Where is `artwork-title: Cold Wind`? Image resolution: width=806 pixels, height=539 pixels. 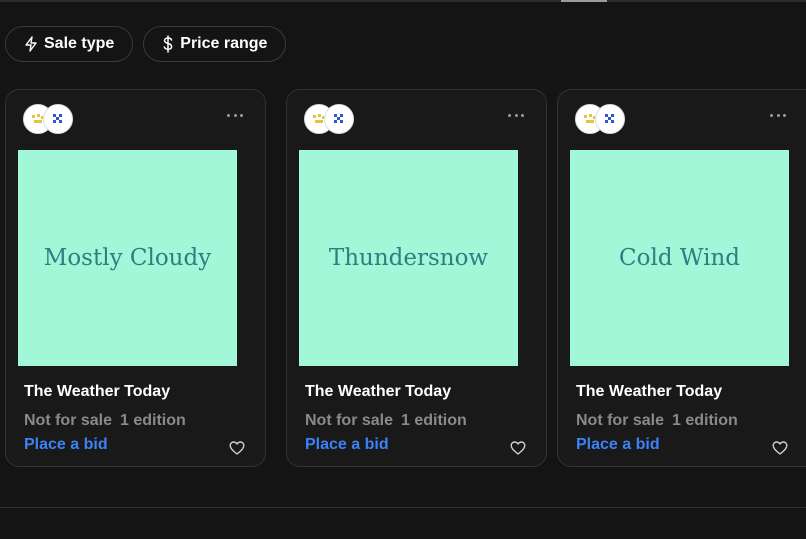 artwork-title: Cold Wind is located at coordinates (679, 258).